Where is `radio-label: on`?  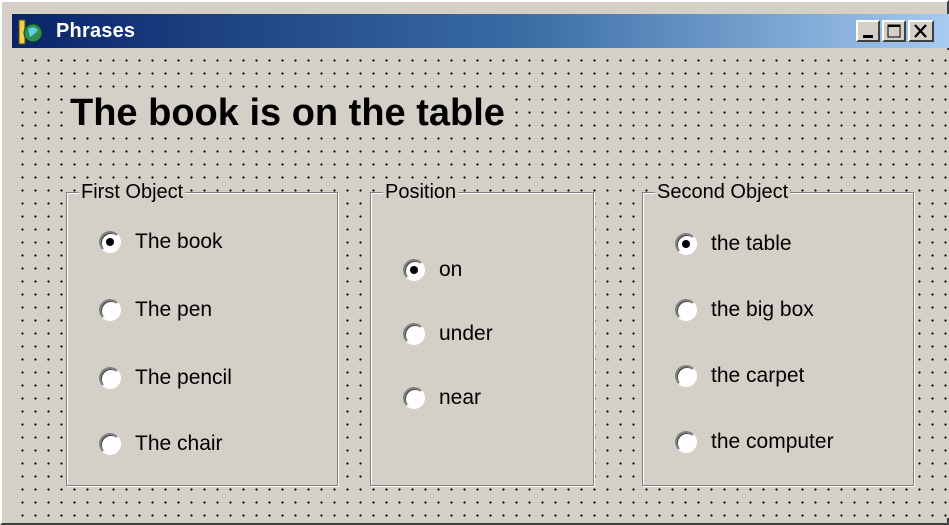 radio-label: on is located at coordinates (451, 269).